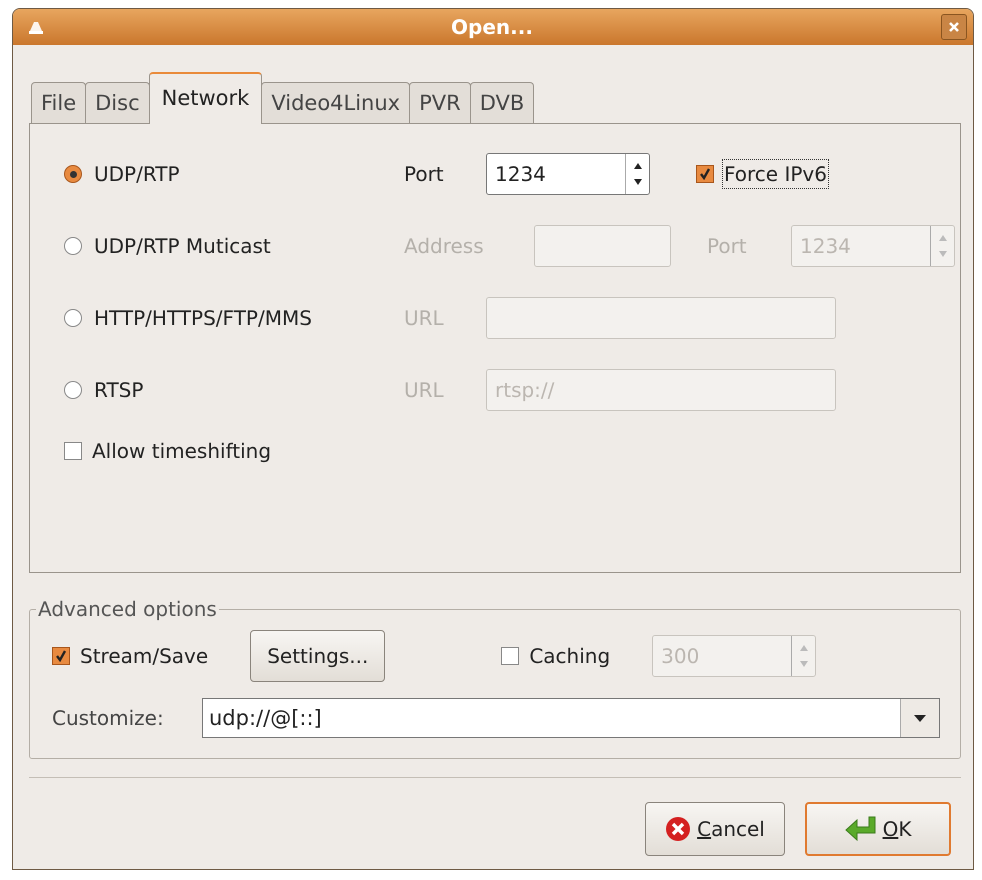  Describe the element at coordinates (117, 102) in the screenshot. I see `tab: Disc` at that location.